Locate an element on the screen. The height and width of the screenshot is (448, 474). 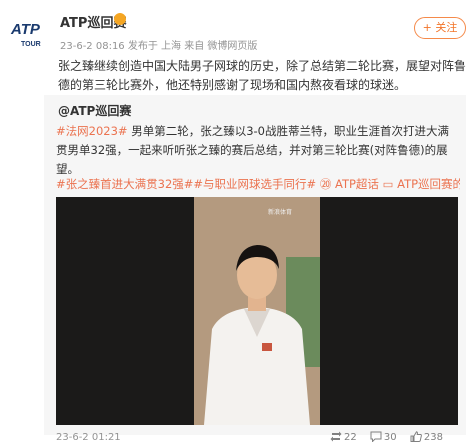
avatar-sub-text: TOUR is located at coordinates (31, 44).